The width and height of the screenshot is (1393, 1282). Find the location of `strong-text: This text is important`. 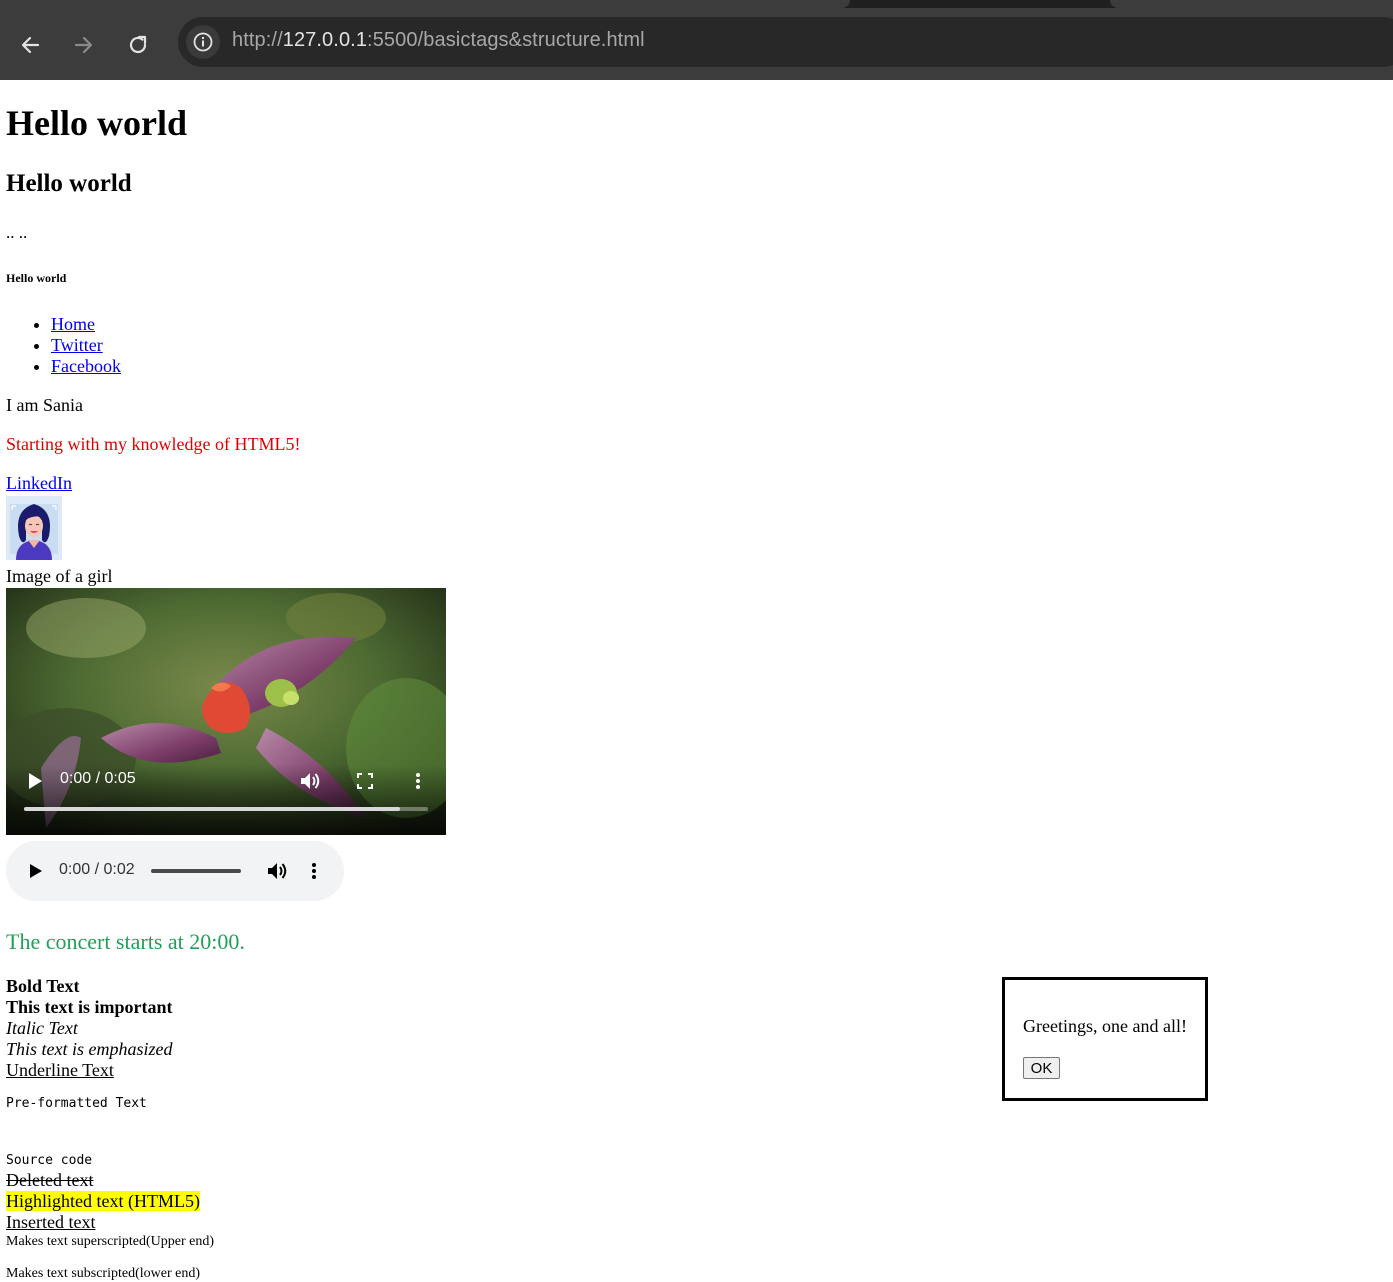

strong-text: This text is important is located at coordinates (89, 1007).